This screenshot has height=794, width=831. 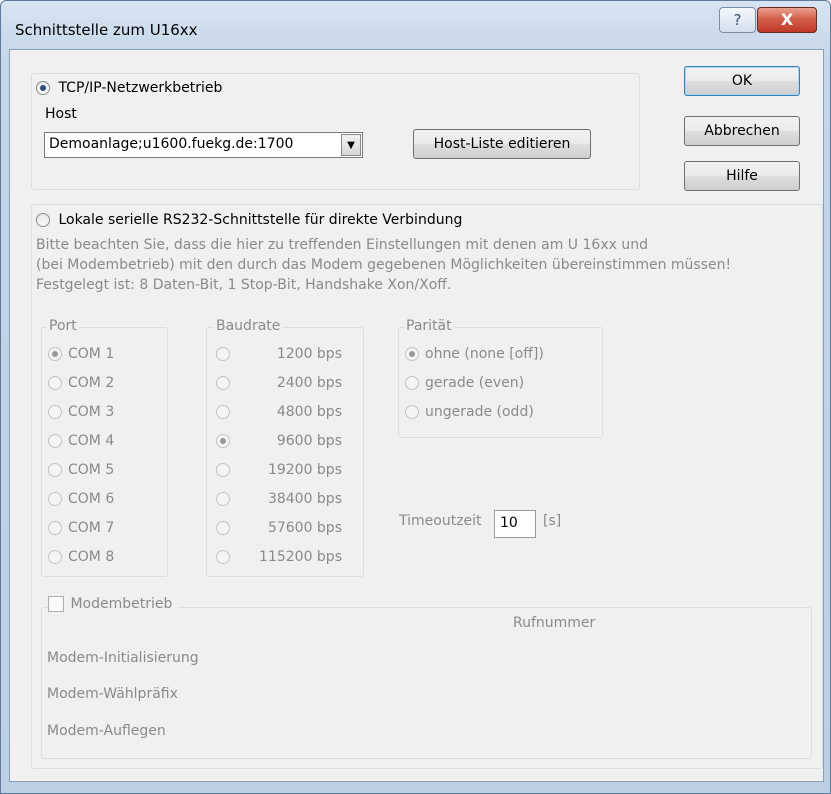 What do you see at coordinates (552, 521) in the screenshot?
I see `timeout-unit: [s]` at bounding box center [552, 521].